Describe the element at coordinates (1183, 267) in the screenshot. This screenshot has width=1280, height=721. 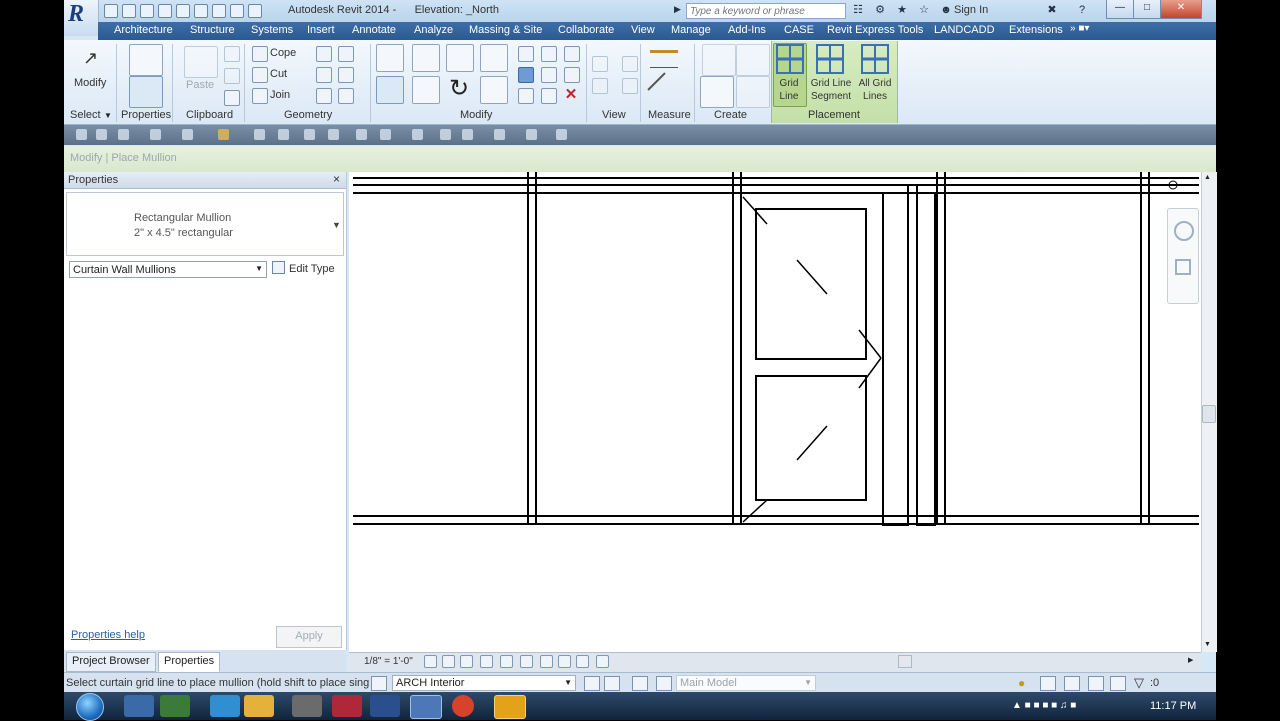
I see `zoom-icon` at that location.